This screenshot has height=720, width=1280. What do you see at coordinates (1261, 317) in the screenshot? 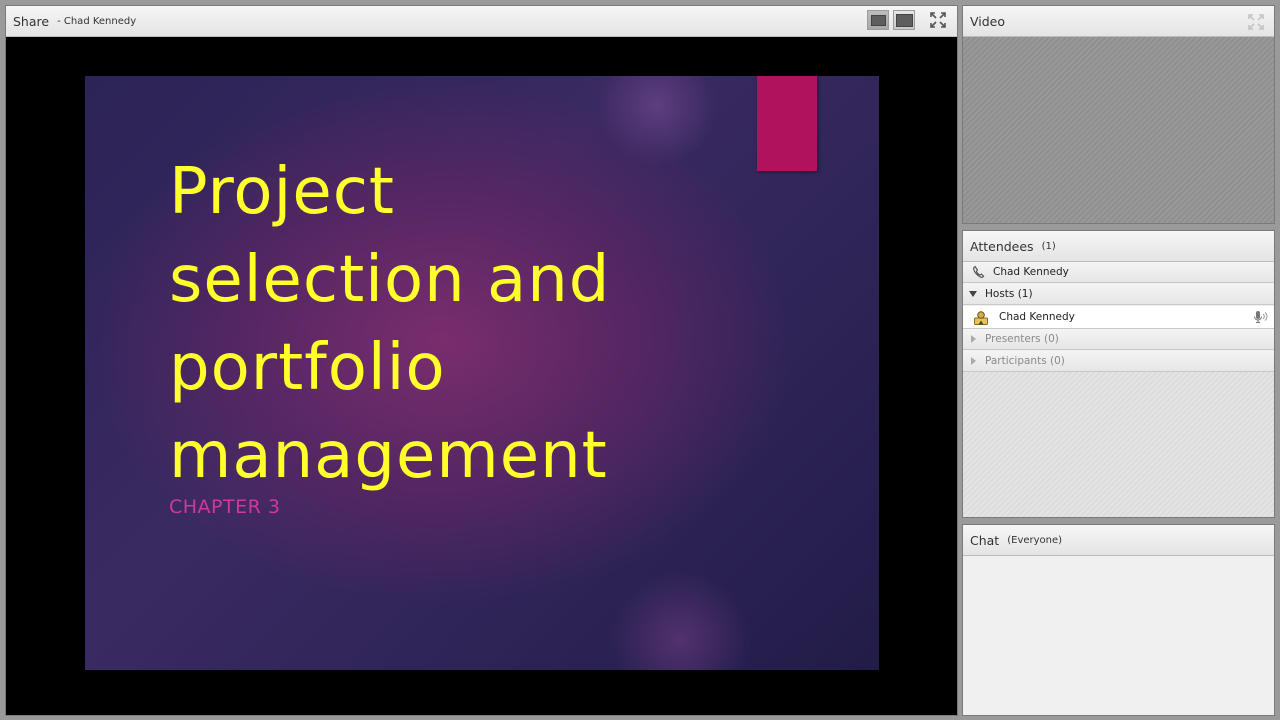
I see `microphone-icon` at bounding box center [1261, 317].